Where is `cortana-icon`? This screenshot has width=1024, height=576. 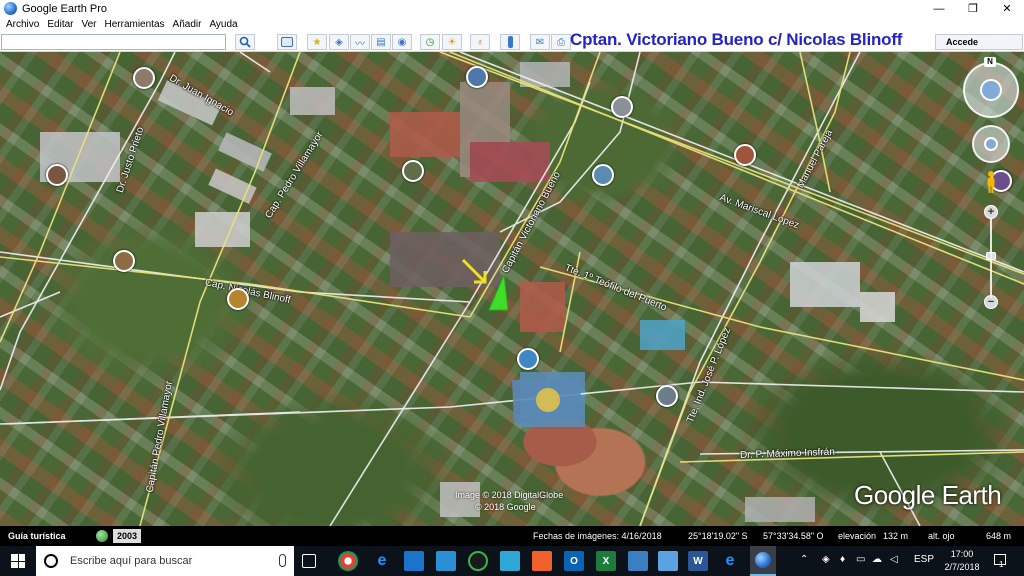
cortana-icon is located at coordinates (51, 561).